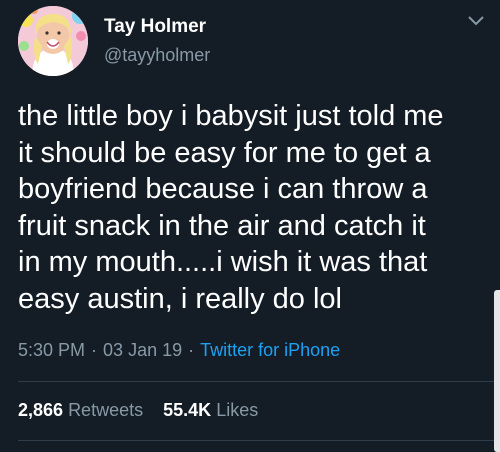 The height and width of the screenshot is (452, 500). I want to click on tweet-text-line: it should be easy for me to get a, so click(224, 152).